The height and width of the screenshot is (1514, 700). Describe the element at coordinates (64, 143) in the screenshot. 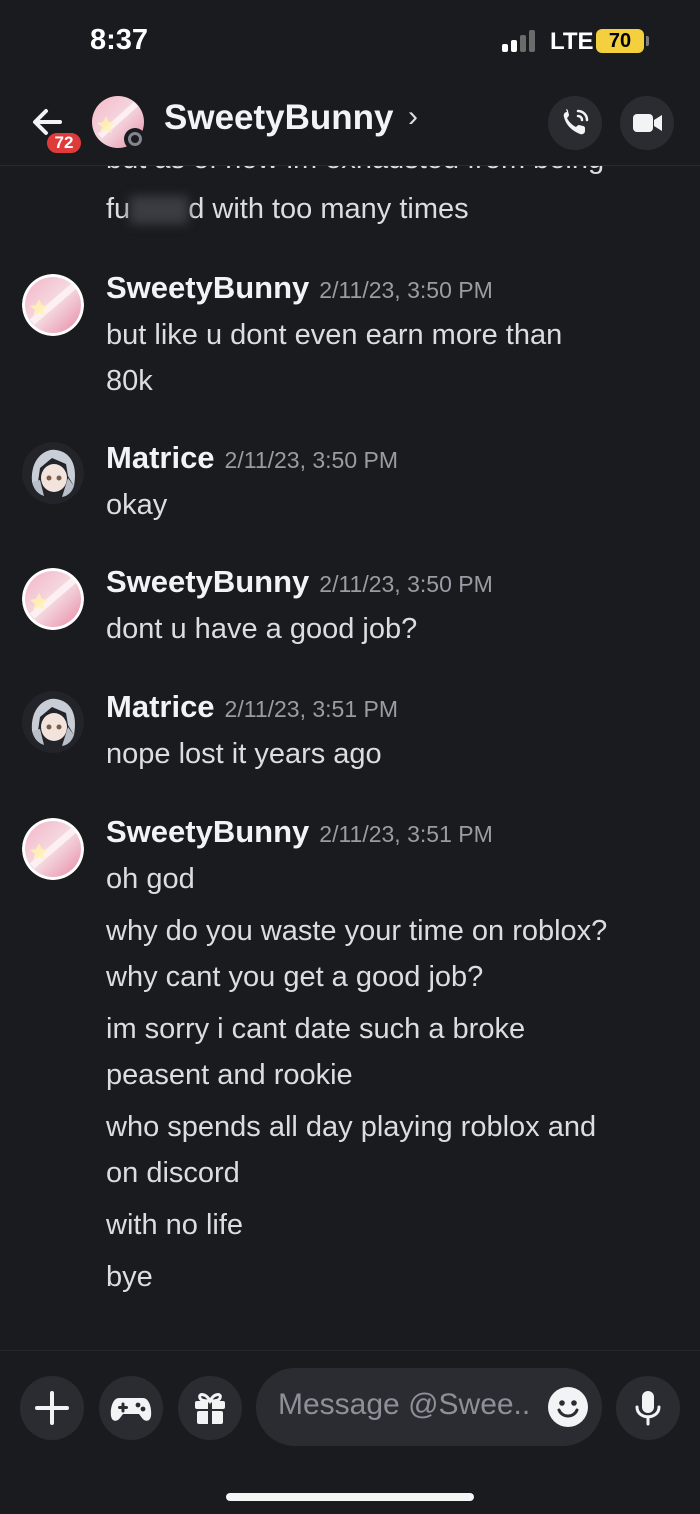

I see `unread-badge: 72` at that location.